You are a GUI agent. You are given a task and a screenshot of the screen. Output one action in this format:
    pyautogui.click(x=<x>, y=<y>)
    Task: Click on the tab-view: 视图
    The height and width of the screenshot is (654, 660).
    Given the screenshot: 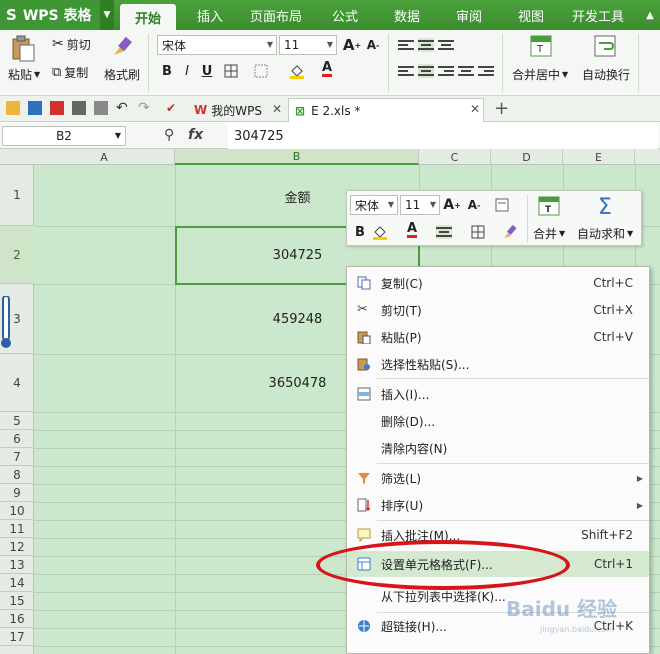 What is the action you would take?
    pyautogui.click(x=531, y=15)
    